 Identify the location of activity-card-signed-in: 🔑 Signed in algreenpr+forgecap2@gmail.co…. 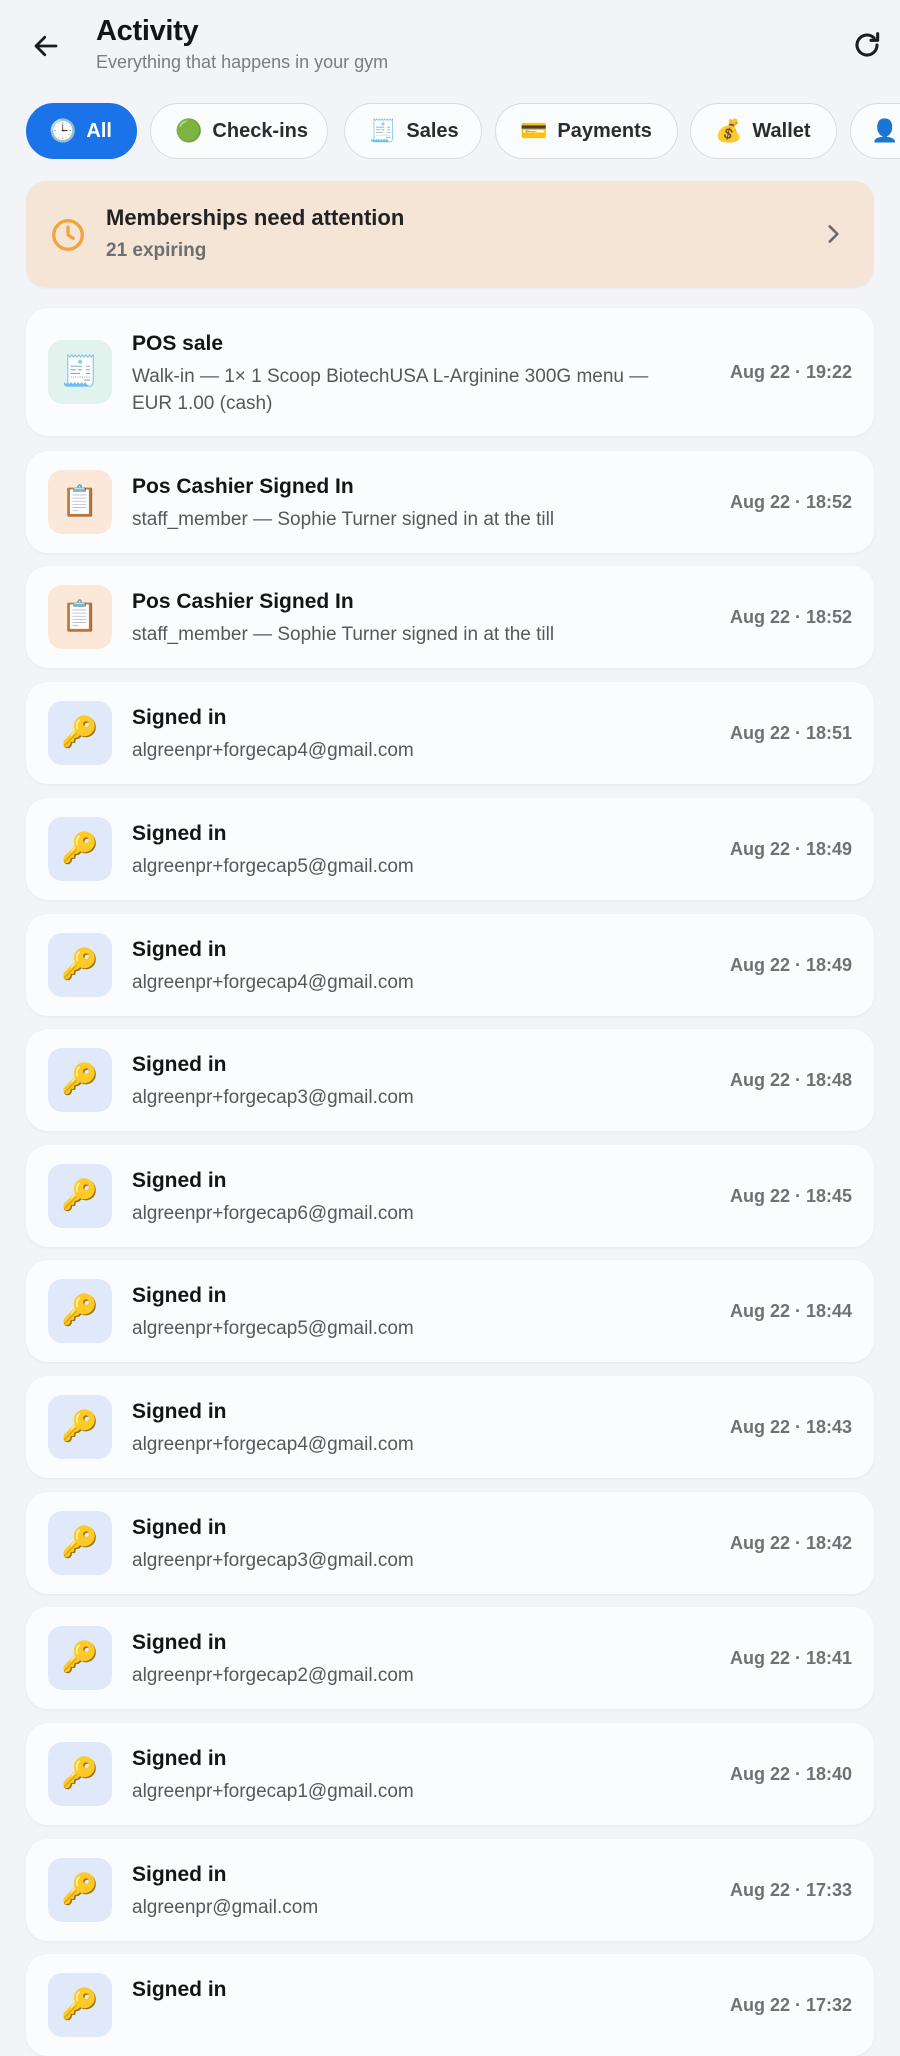
(450, 1658).